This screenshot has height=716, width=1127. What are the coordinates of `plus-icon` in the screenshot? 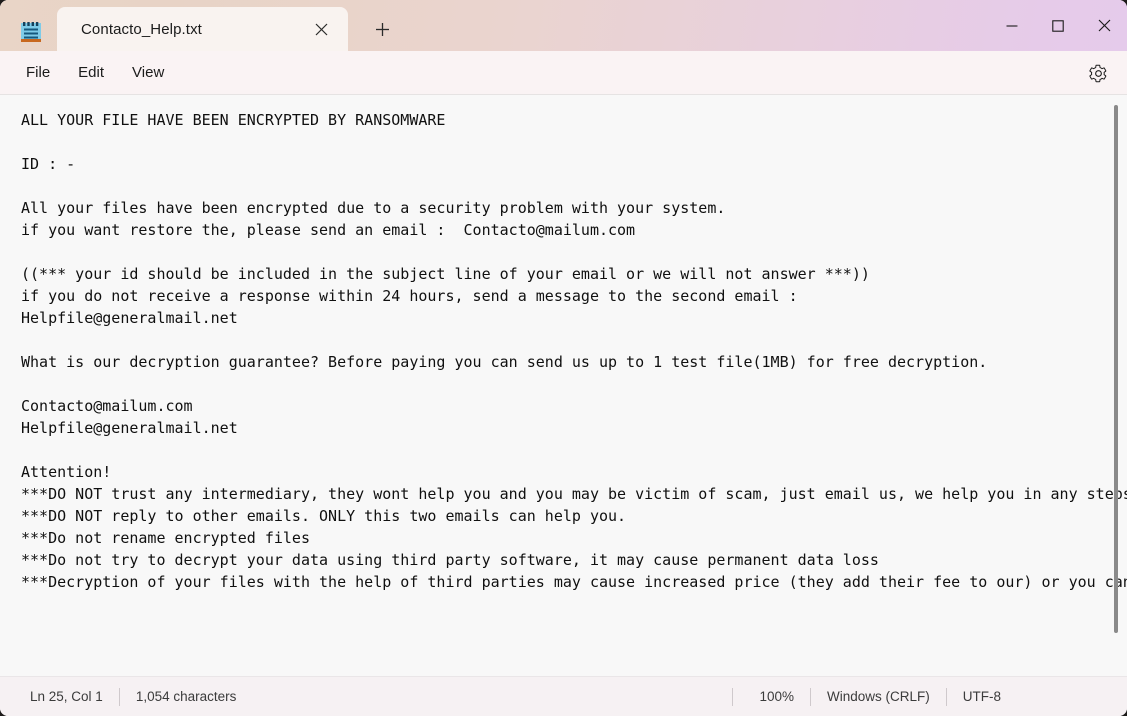 It's located at (382, 29).